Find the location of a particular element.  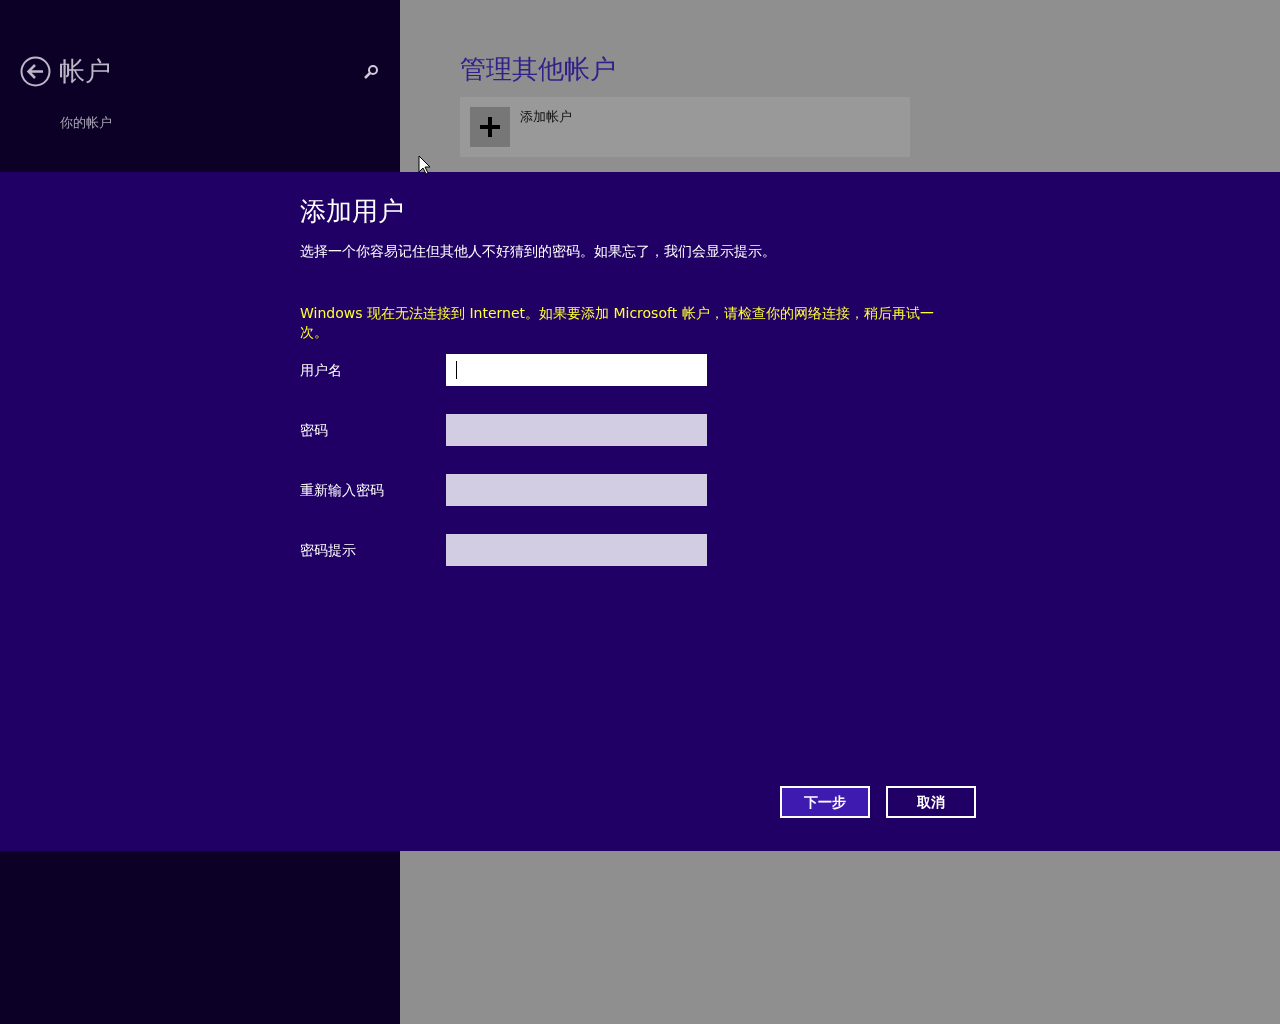

tile-label: 添加帐户 is located at coordinates (546, 117).